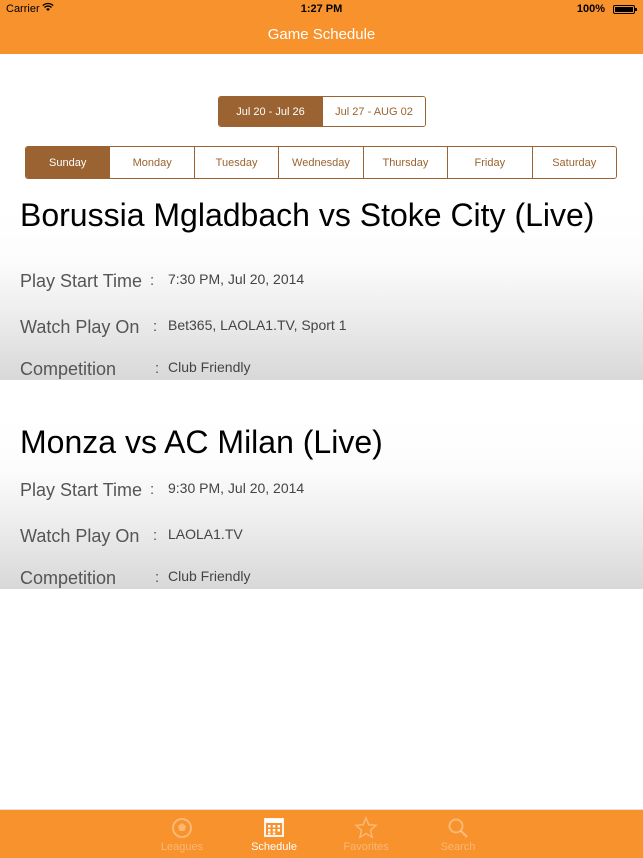 This screenshot has height=858, width=643. I want to click on status-bar: Carrier 1:27 PM 100%, so click(321, 10).